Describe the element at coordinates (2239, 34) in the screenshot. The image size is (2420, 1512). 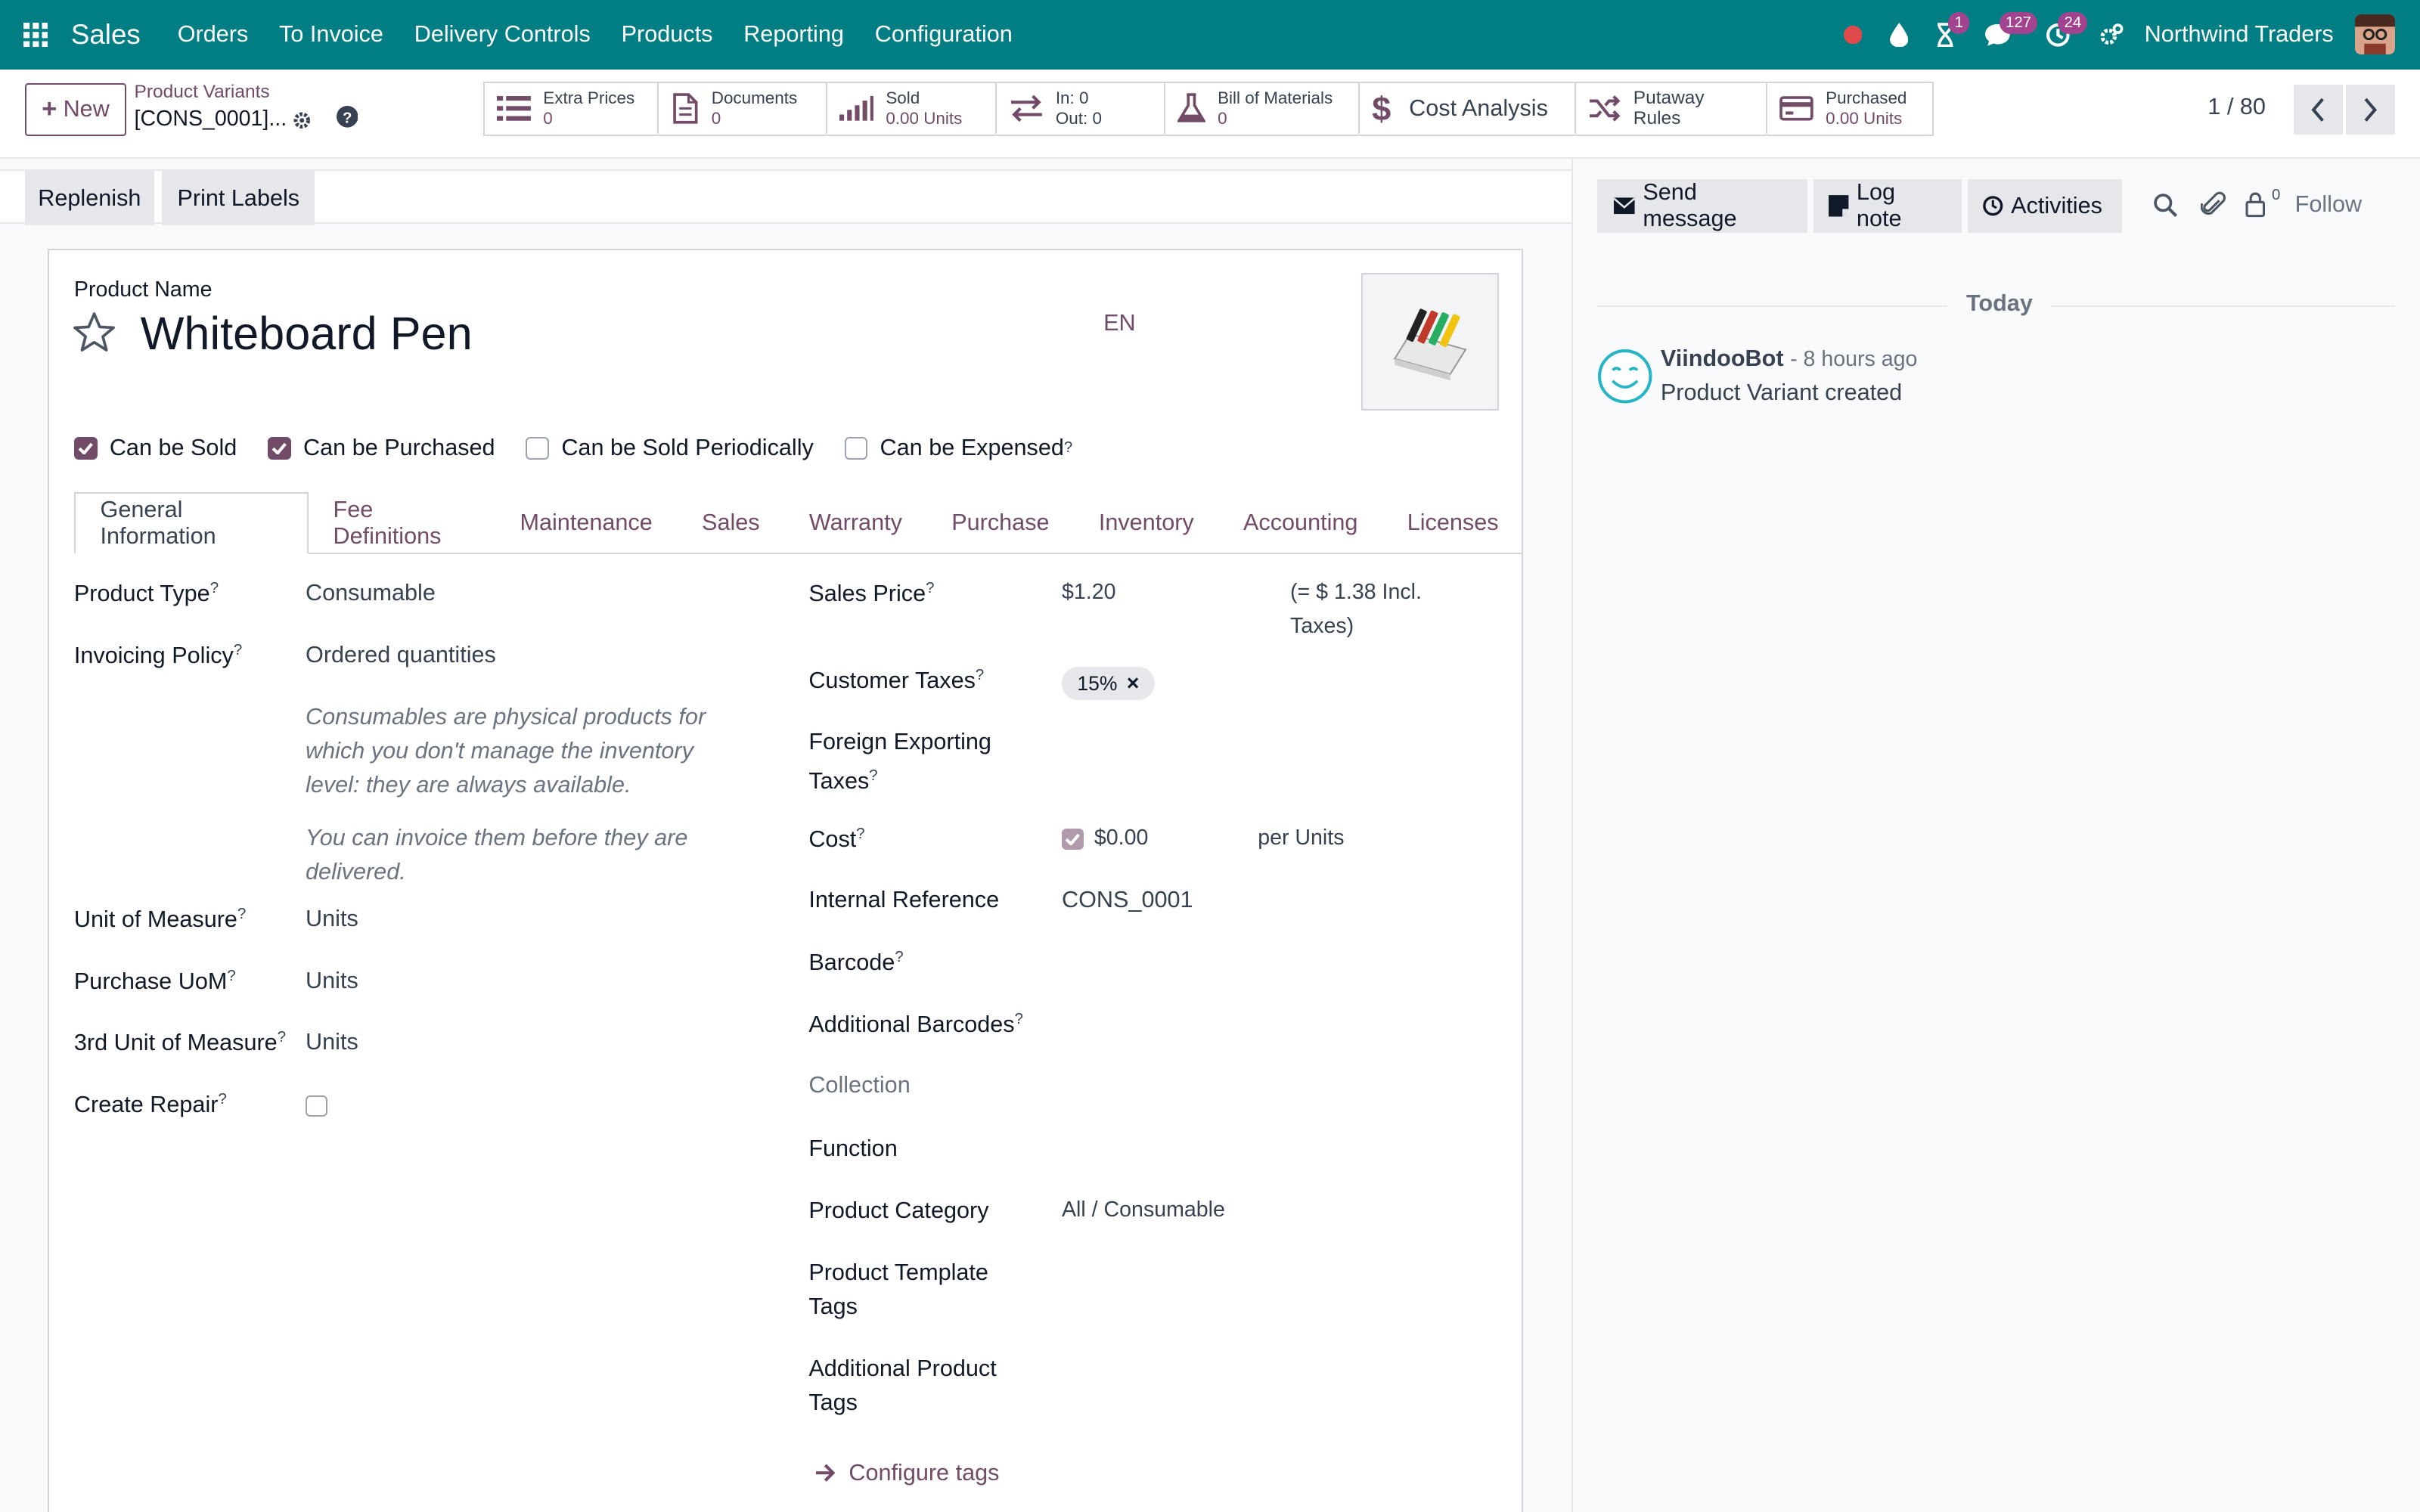
I see `company-switcher: Northwind Traders` at that location.